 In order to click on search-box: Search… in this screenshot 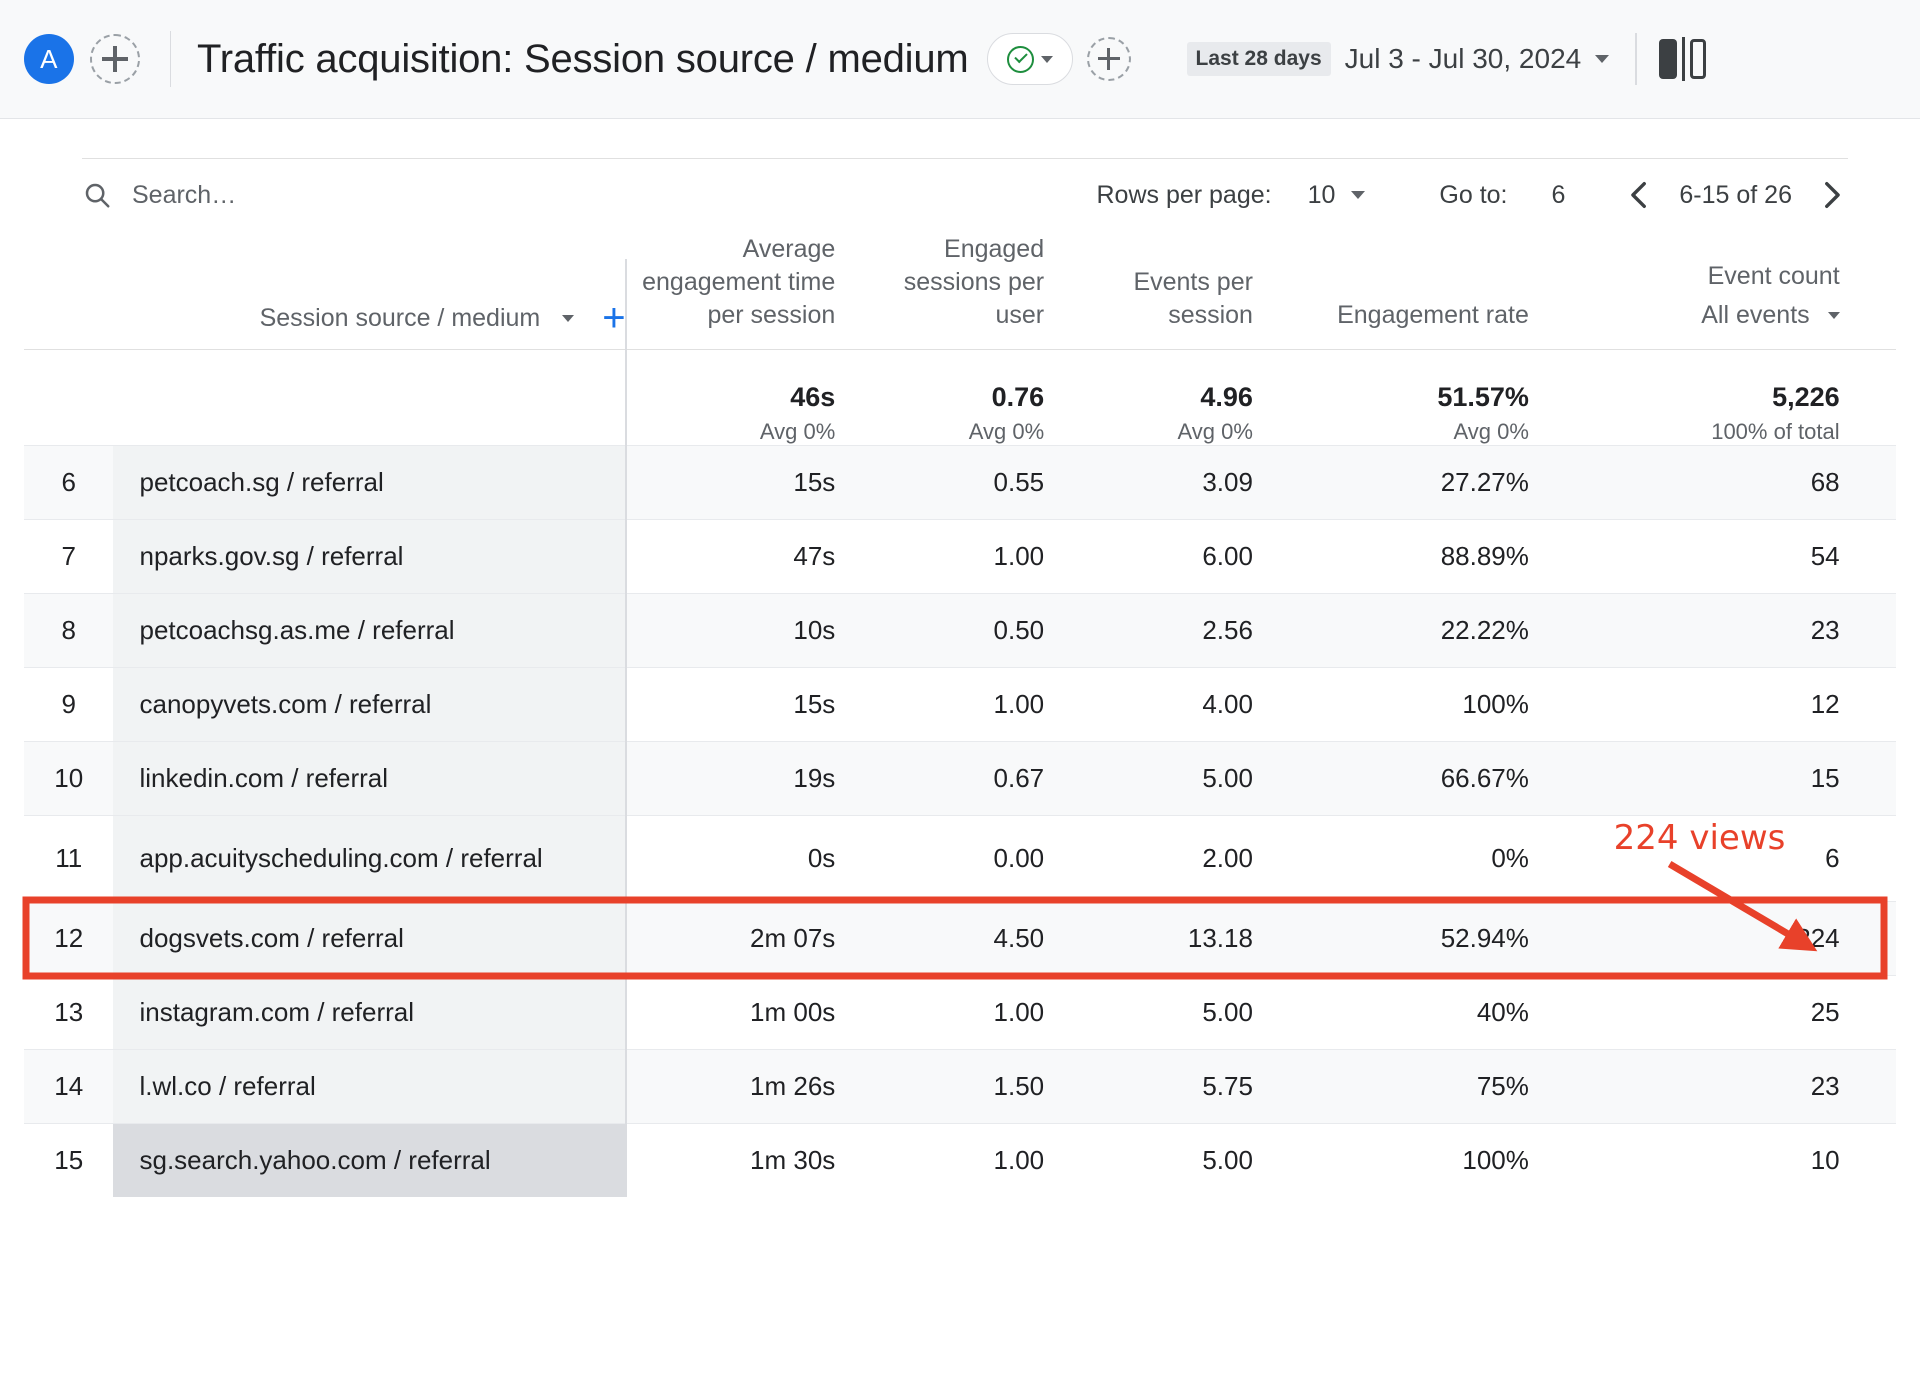, I will do `click(159, 195)`.